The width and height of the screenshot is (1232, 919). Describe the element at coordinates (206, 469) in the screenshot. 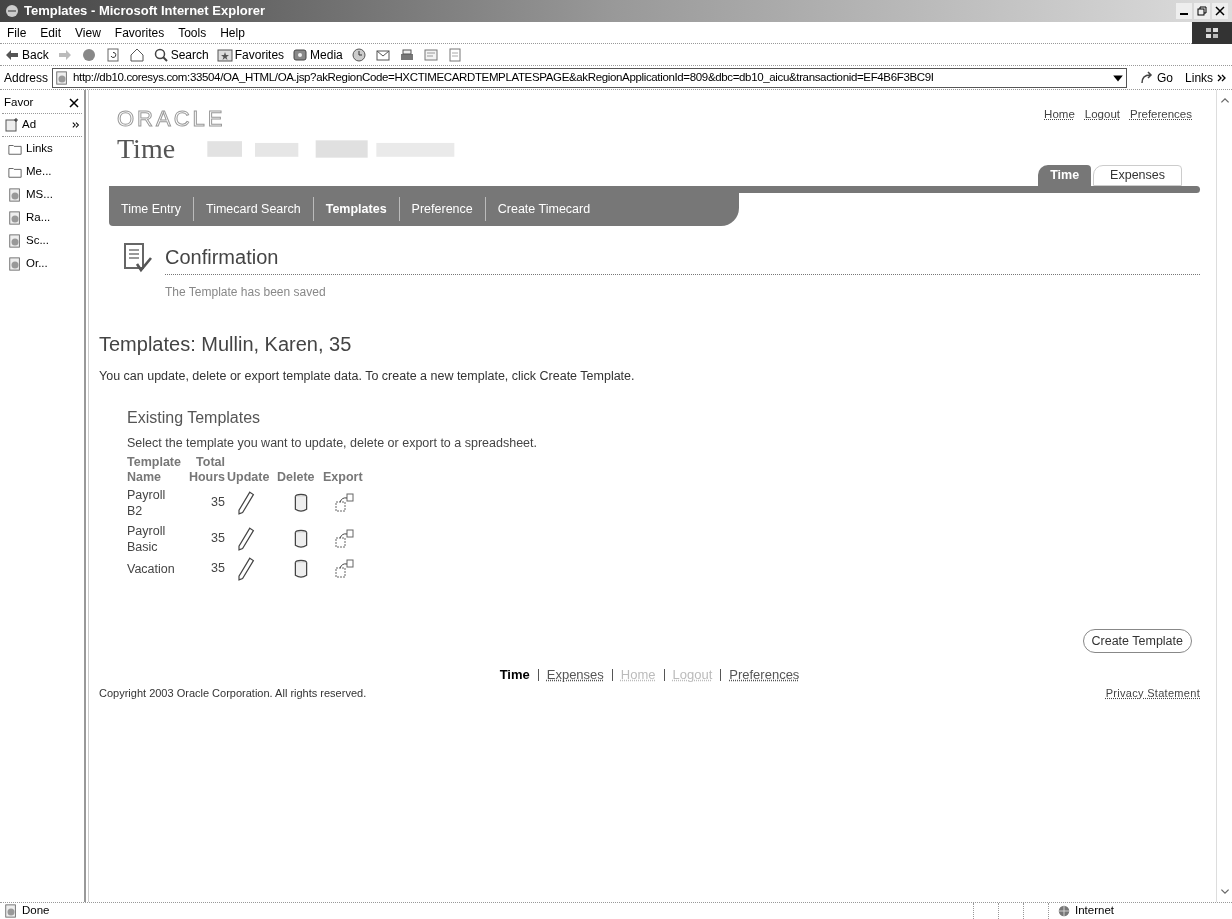

I see `column-header: Total Hours` at that location.